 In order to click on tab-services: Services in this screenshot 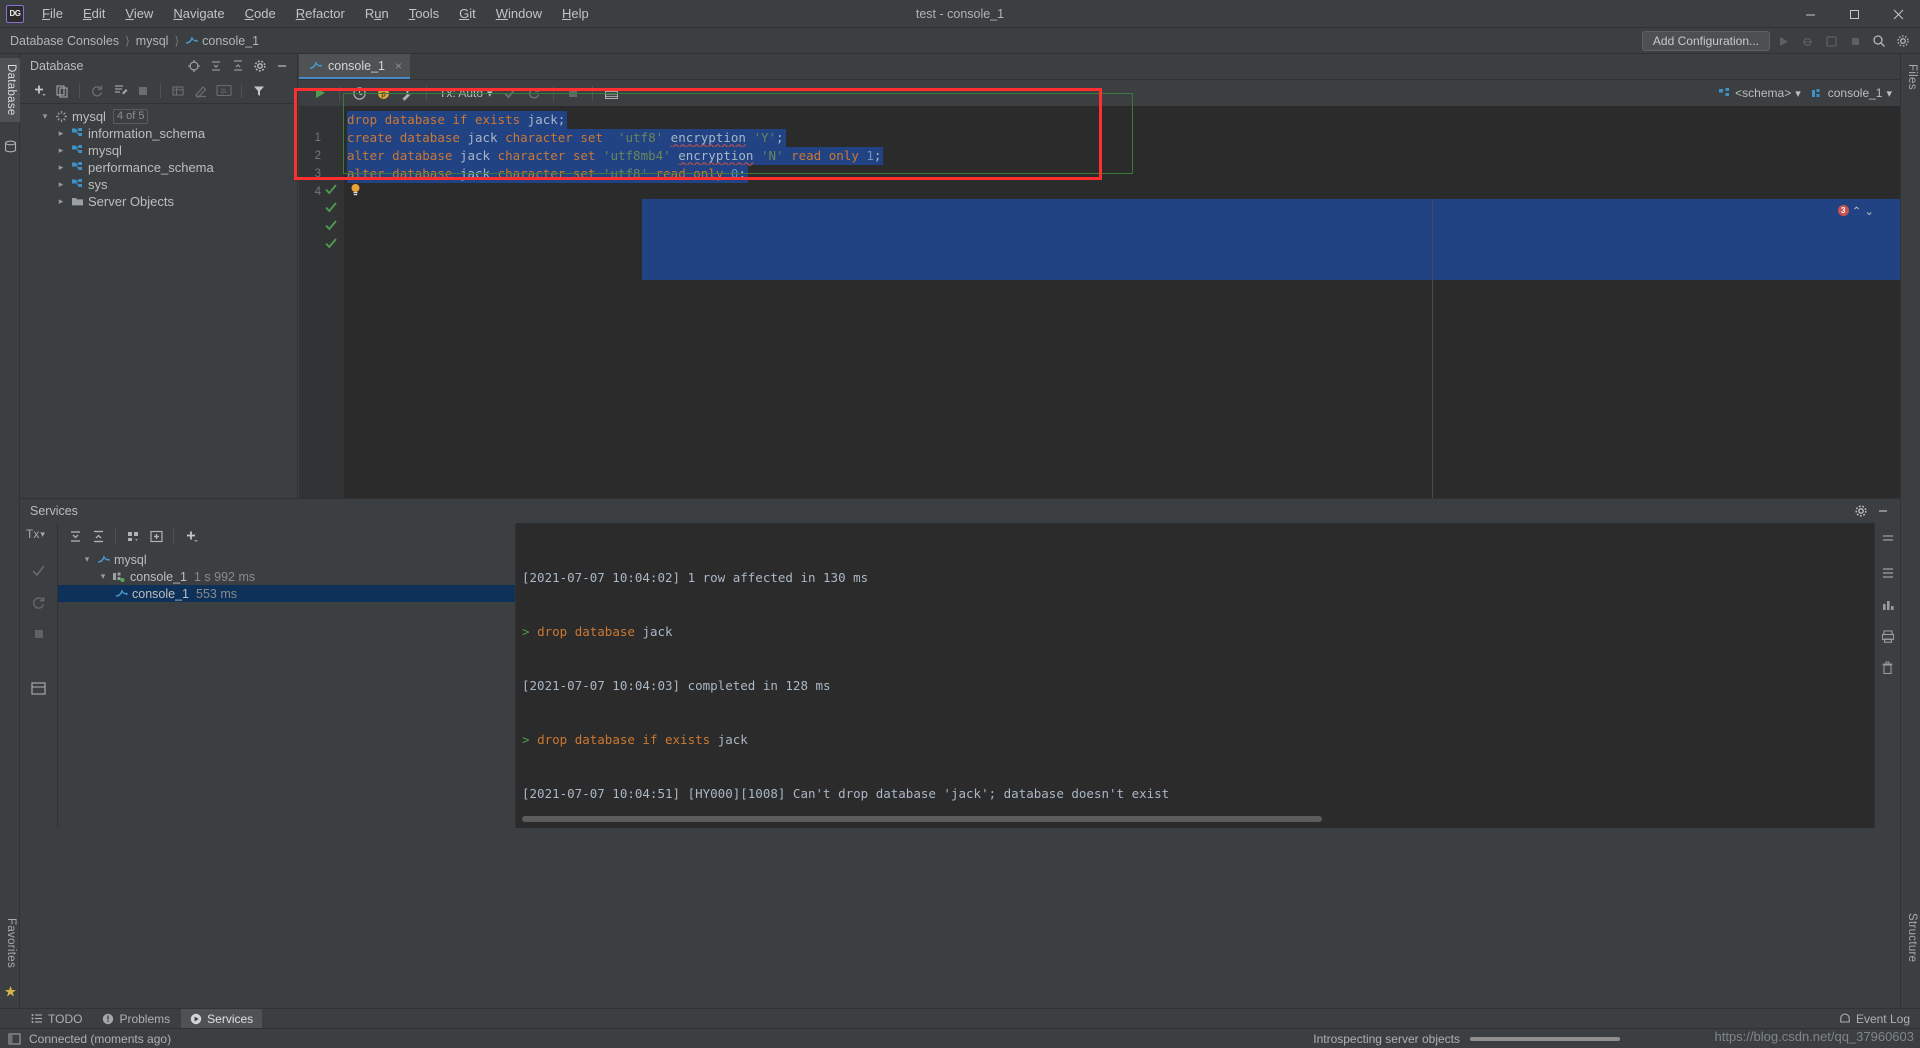, I will do `click(222, 1018)`.